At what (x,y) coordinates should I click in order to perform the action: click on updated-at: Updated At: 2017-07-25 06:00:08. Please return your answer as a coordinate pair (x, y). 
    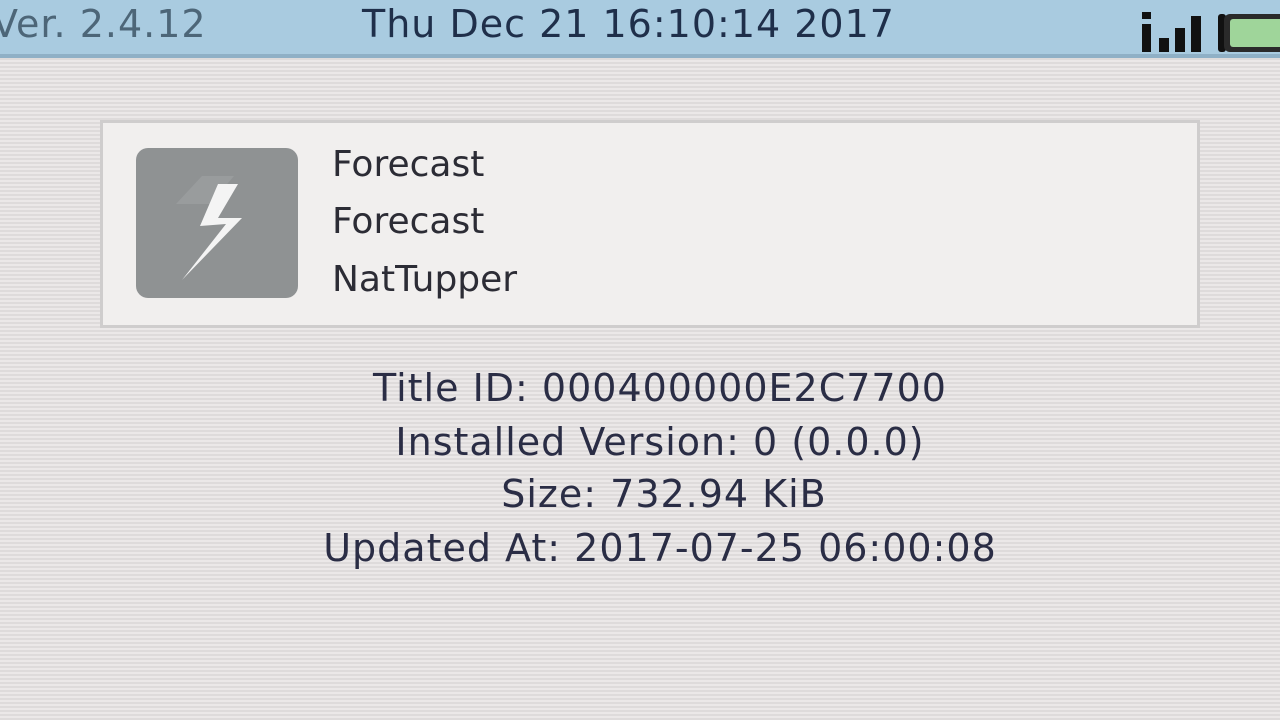
    Looking at the image, I should click on (660, 548).